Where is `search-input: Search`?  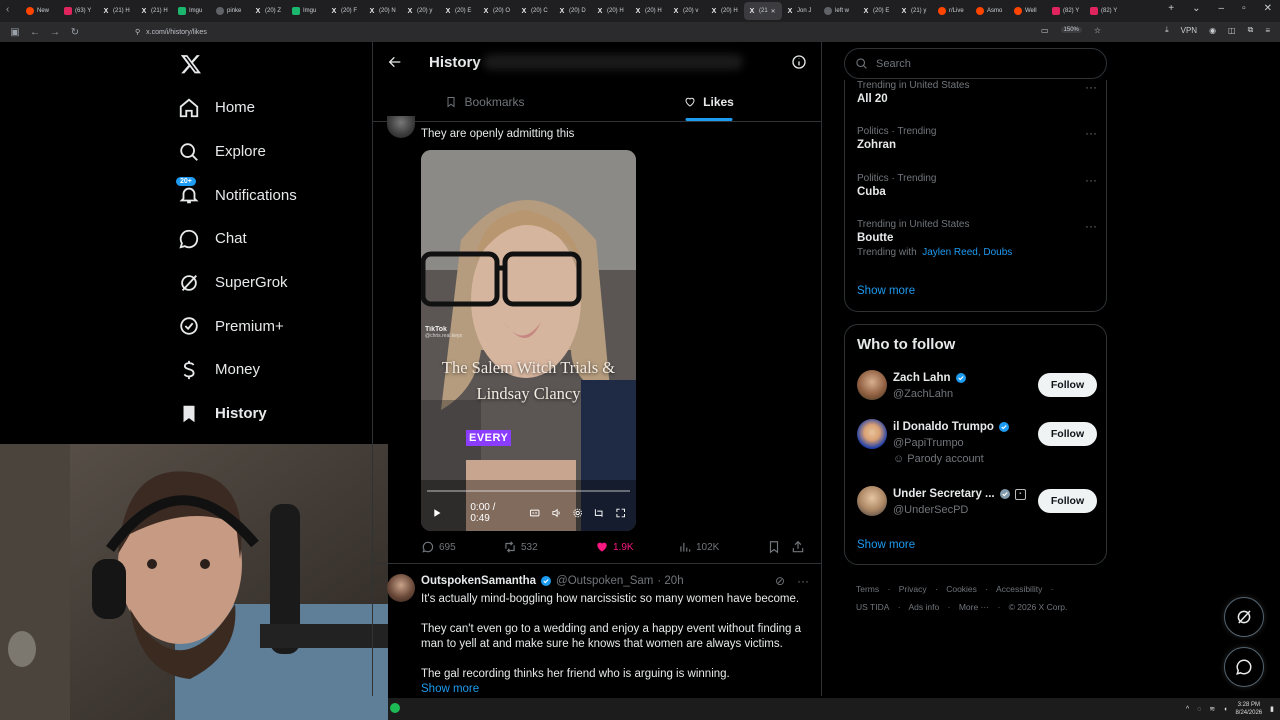 search-input: Search is located at coordinates (975, 63).